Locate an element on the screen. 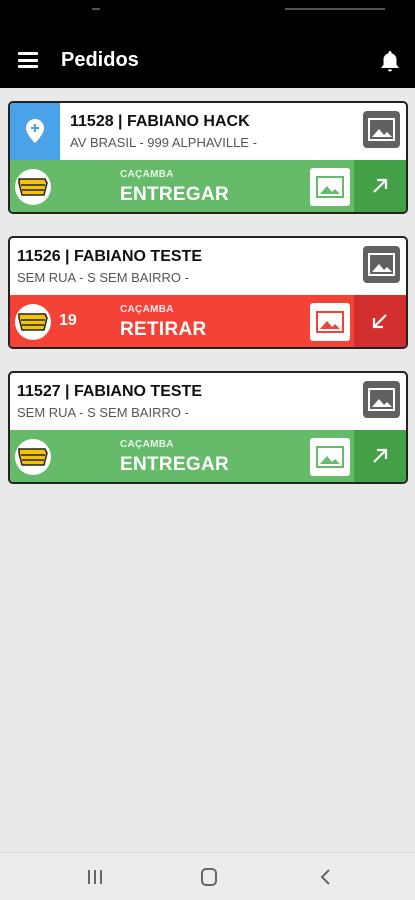 This screenshot has height=900, width=415. order-title: 11527 | FABIANO TESTE is located at coordinates (109, 391).